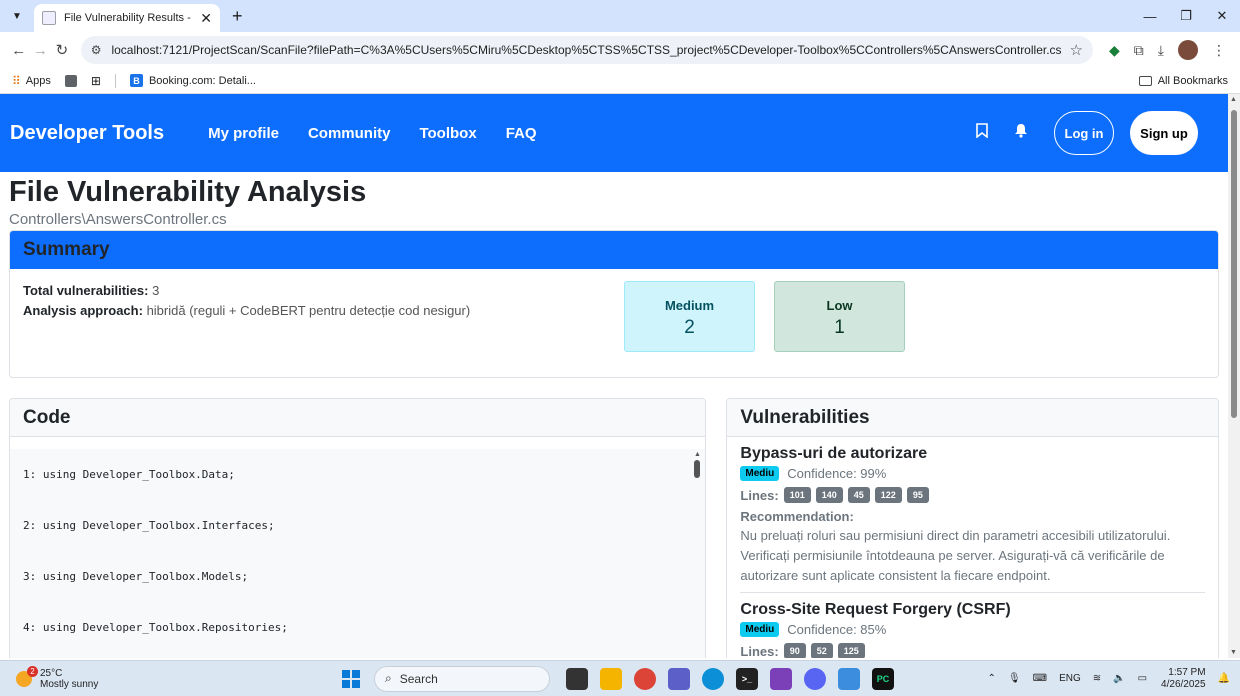 This screenshot has height=696, width=1240. I want to click on forward-icon: →, so click(41, 50).